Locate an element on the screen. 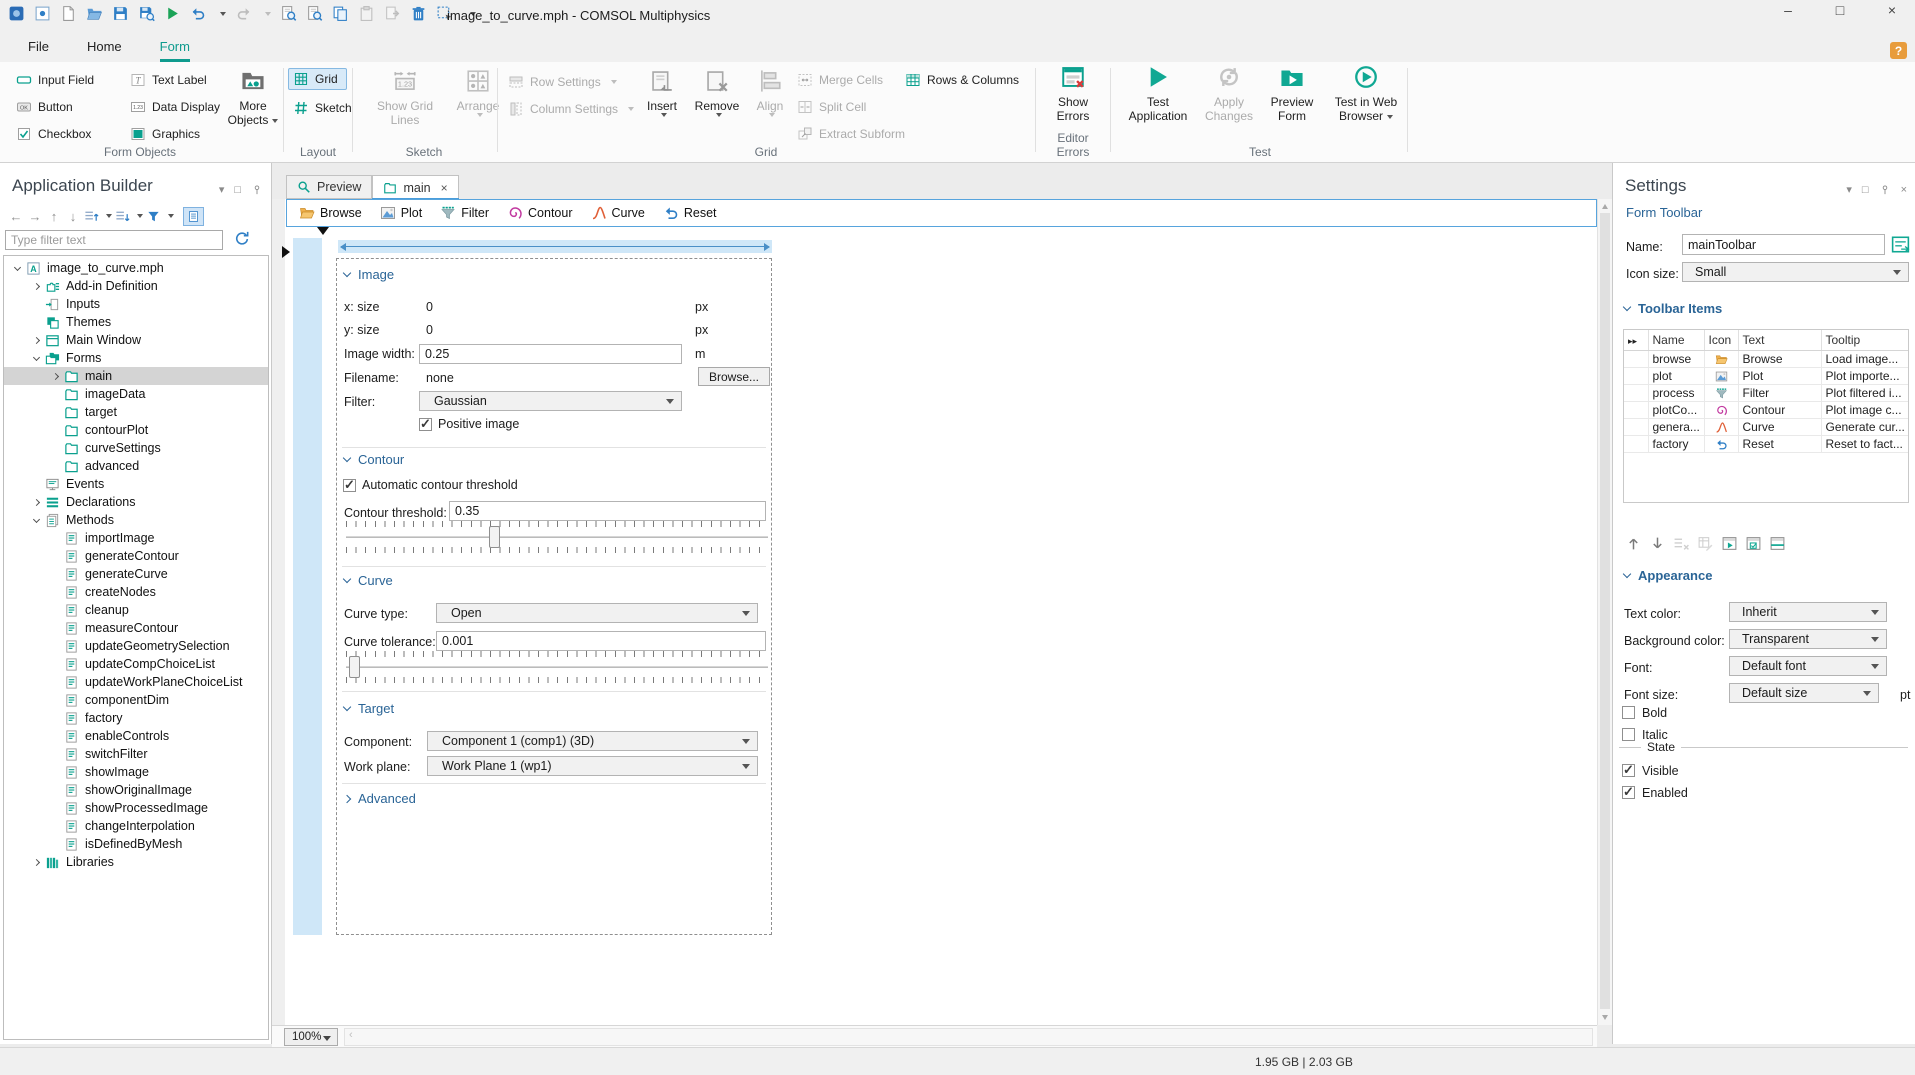 Image resolution: width=1915 pixels, height=1075 pixels. ribbon-sketch-button: Sketch is located at coordinates (322, 108).